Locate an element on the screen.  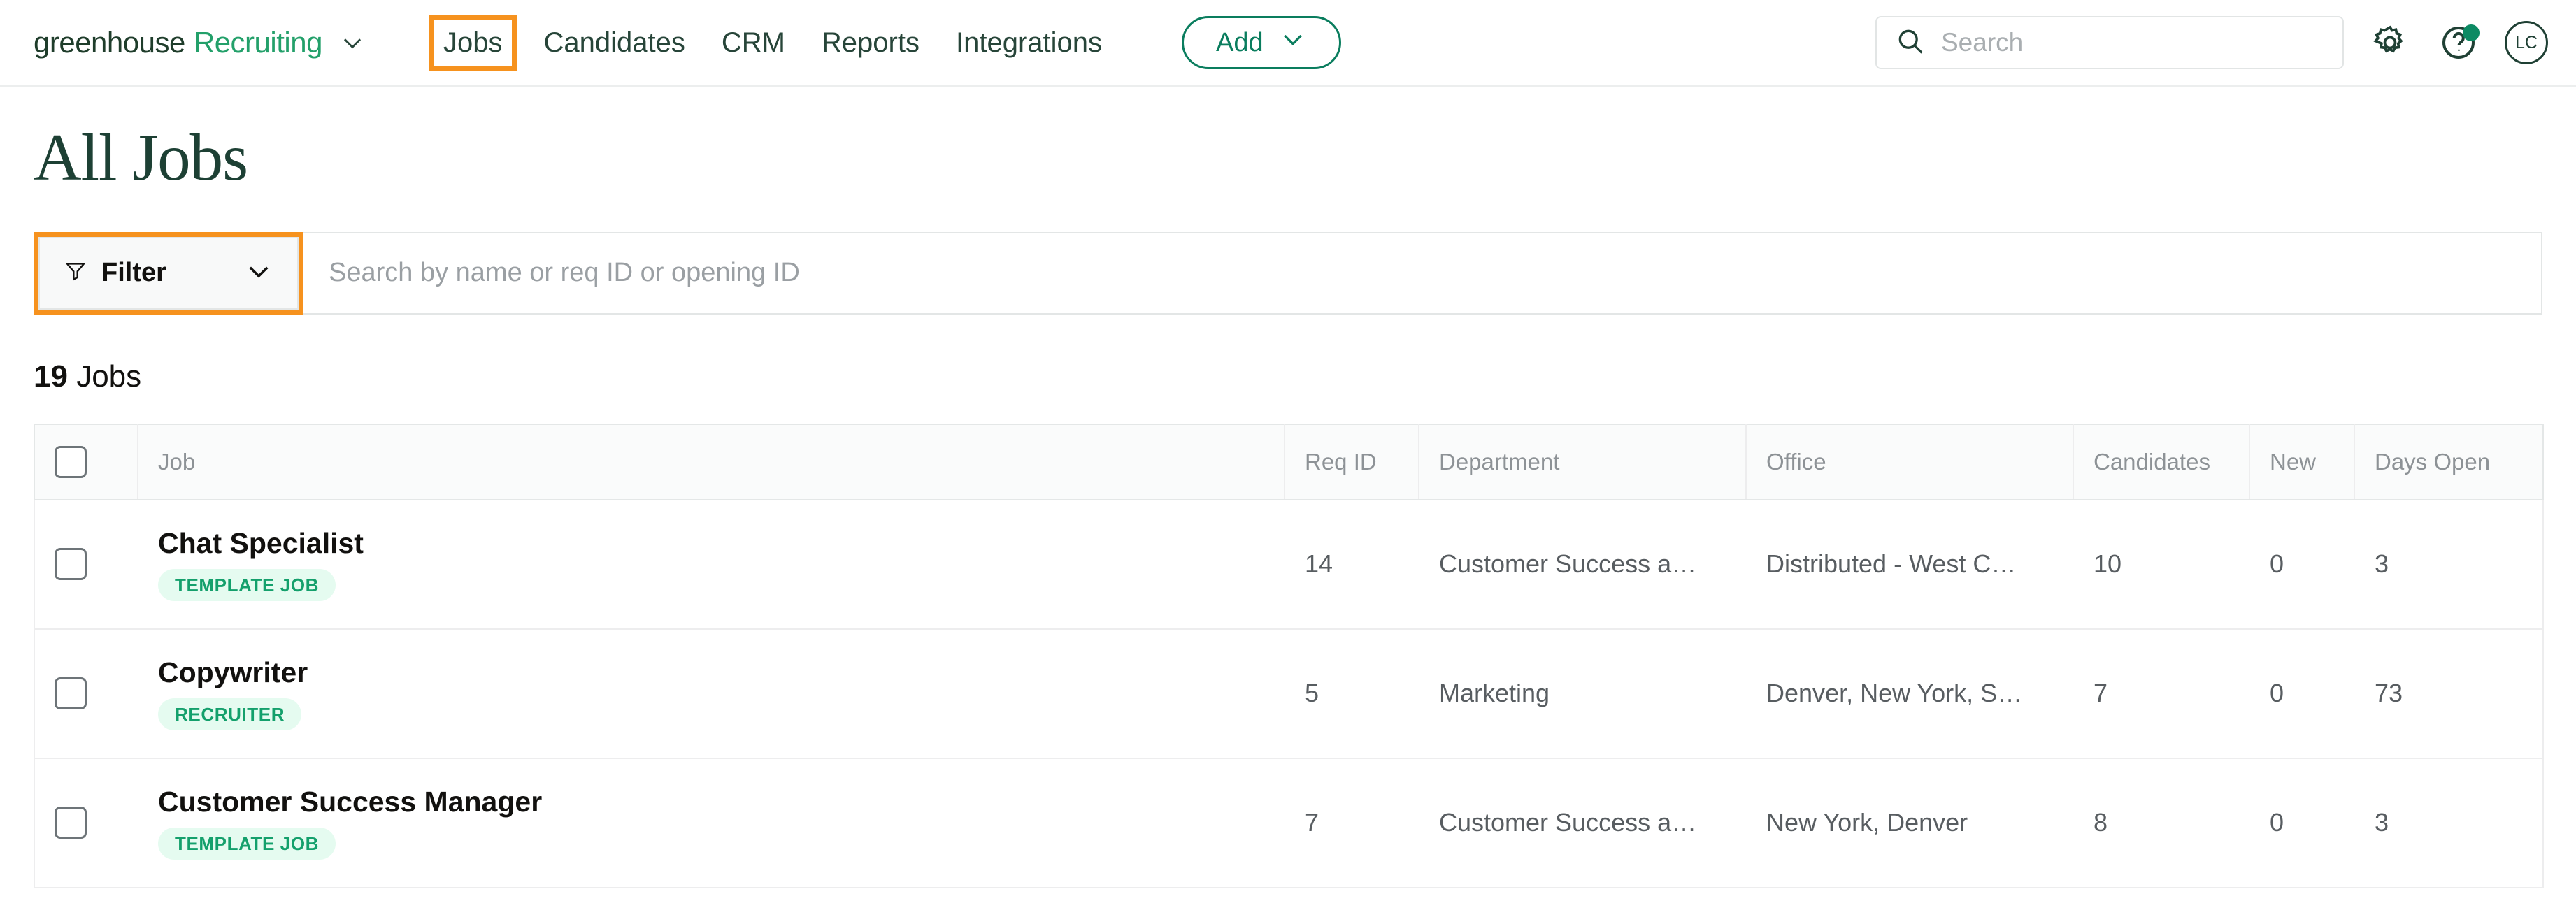
funnel-icon is located at coordinates (75, 273).